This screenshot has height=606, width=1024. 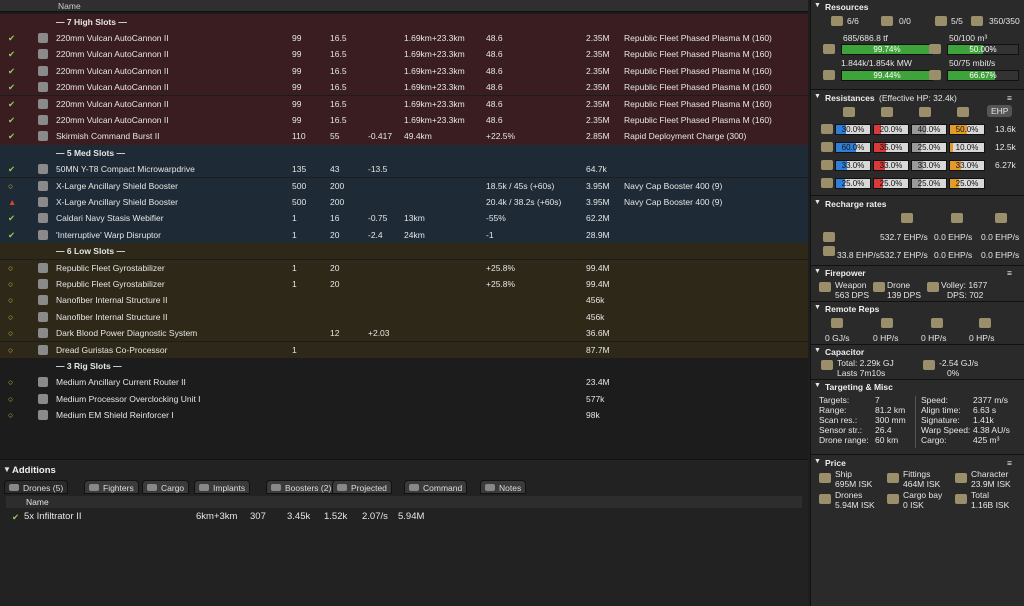 What do you see at coordinates (404, 382) in the screenshot?
I see `module-row: ○ Medium Ancillary Current Router II 23.4M` at bounding box center [404, 382].